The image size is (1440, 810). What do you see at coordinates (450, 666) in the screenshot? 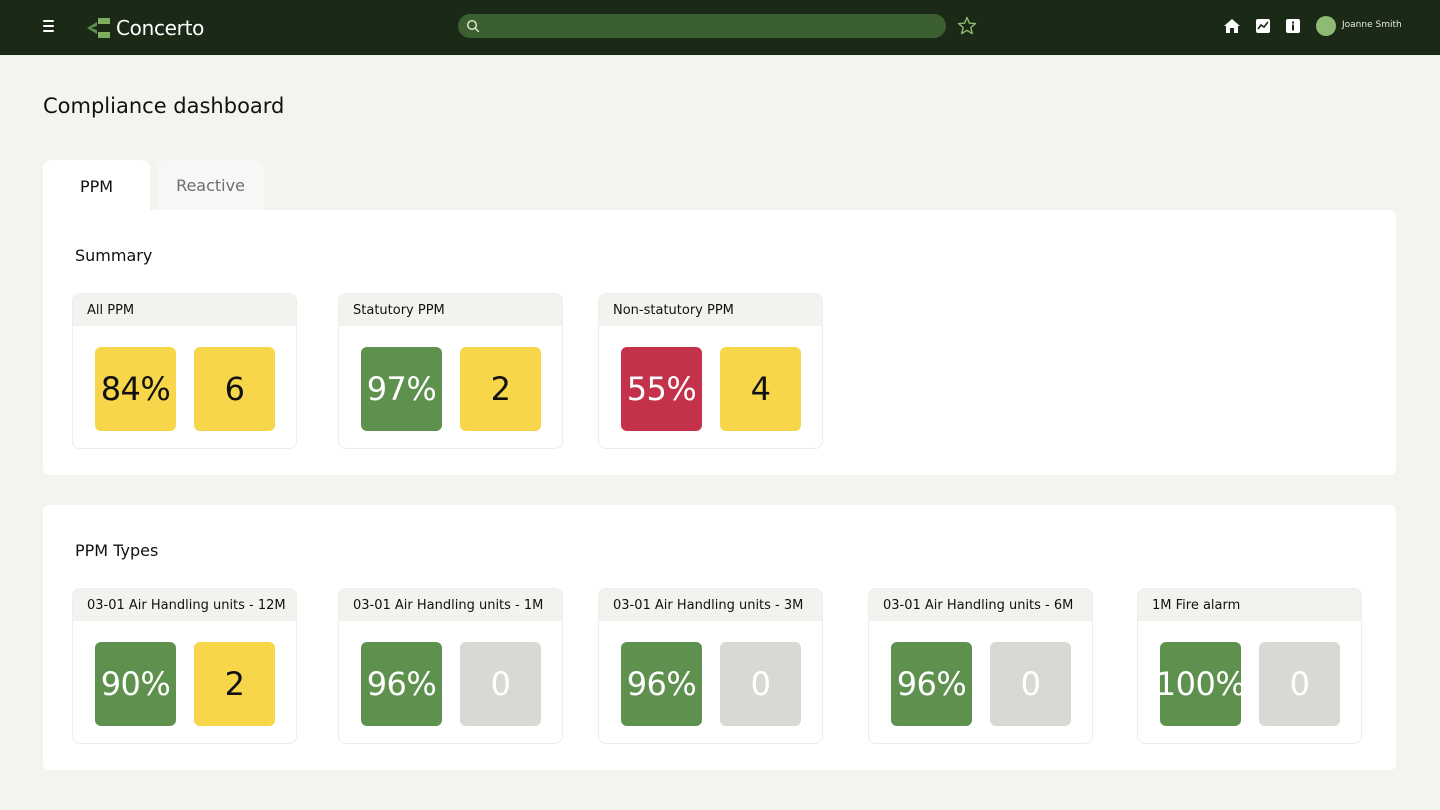
I see `ppm-type-card: 03-01 Air Handling units - 1M 96% 0` at bounding box center [450, 666].